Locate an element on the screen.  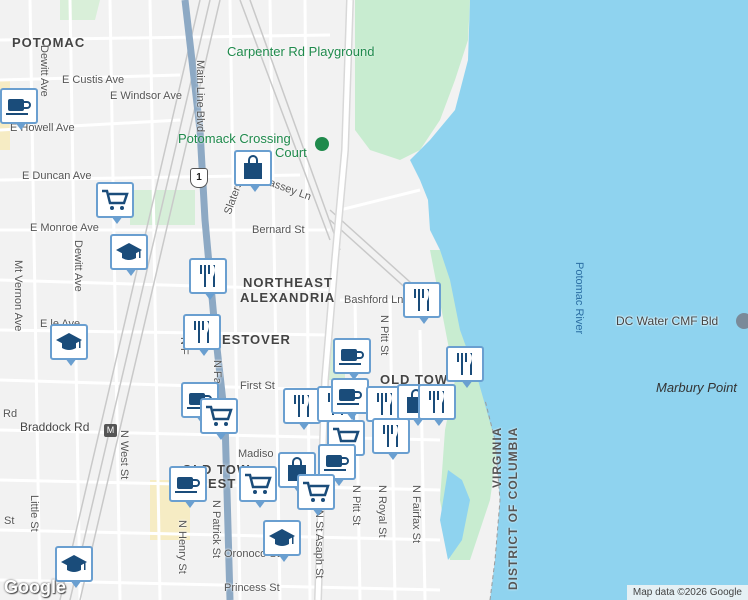
map-marker-shopping-bag is located at coordinates (253, 171).